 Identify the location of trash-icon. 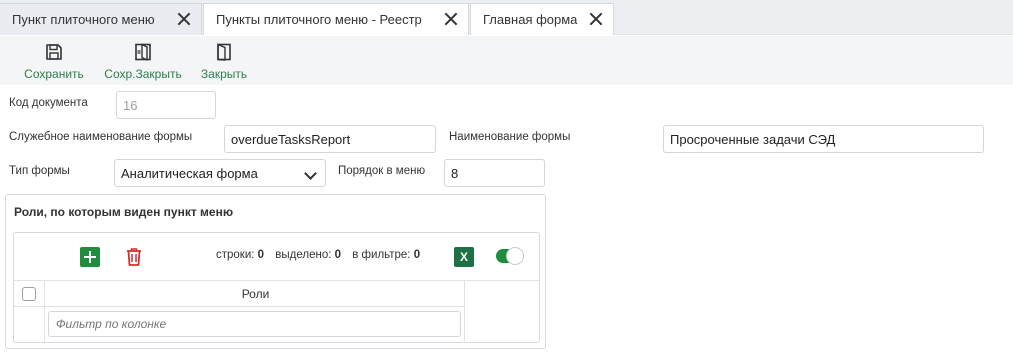
(134, 257).